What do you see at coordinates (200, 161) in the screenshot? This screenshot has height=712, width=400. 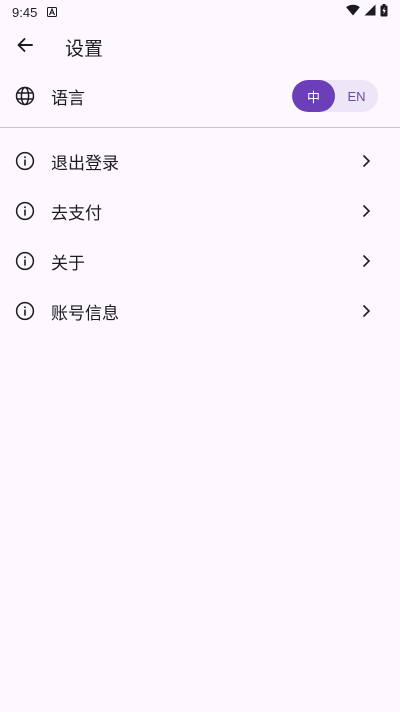 I see `menu-item-logout: 退出登录` at bounding box center [200, 161].